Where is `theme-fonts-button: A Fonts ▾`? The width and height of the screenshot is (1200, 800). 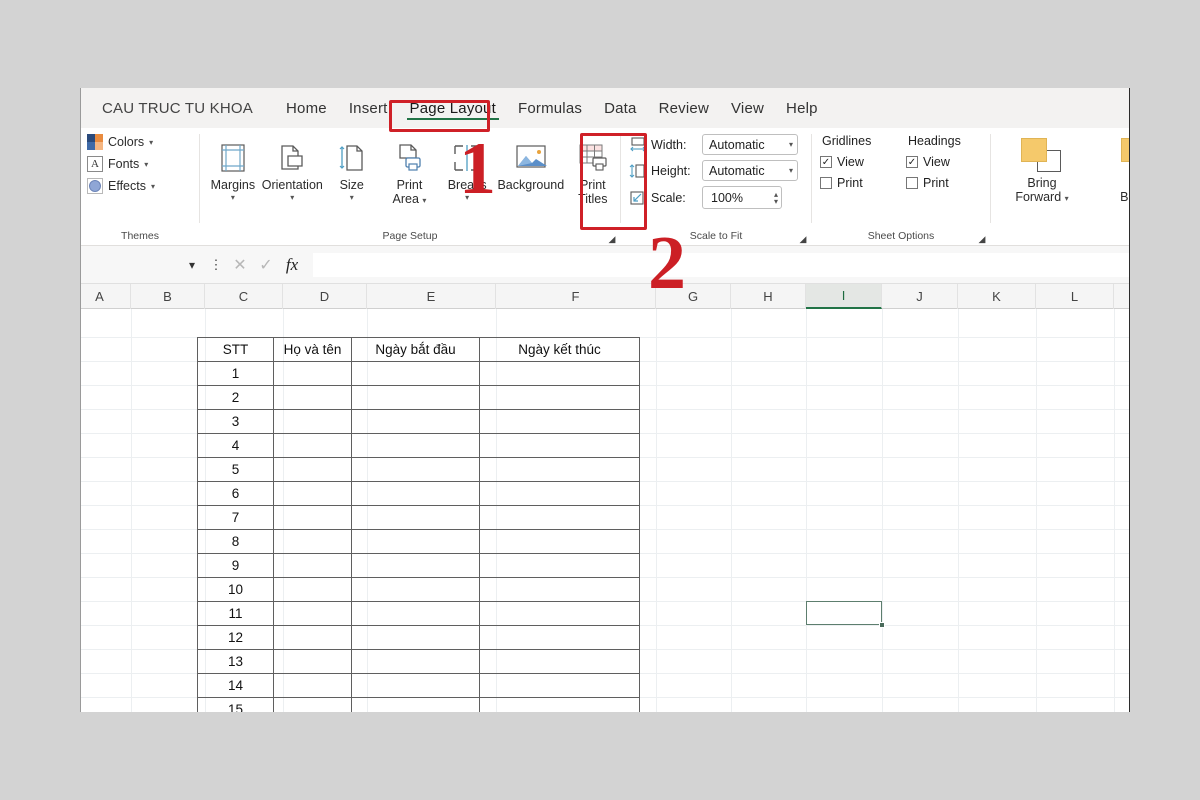 theme-fonts-button: A Fonts ▾ is located at coordinates (117, 164).